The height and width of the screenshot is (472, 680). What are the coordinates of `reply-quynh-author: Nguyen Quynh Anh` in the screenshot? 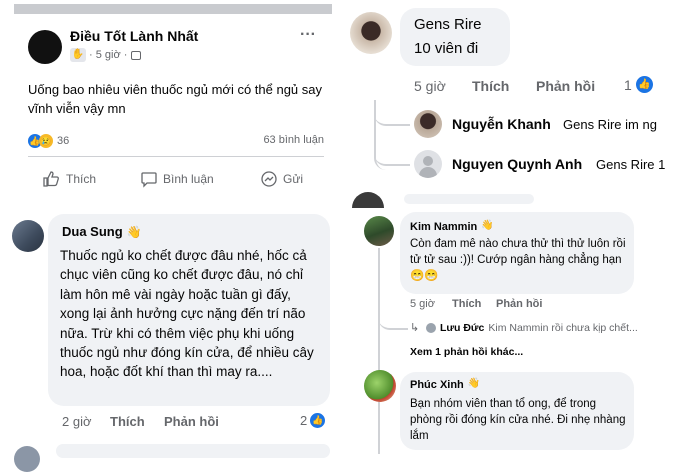 It's located at (517, 164).